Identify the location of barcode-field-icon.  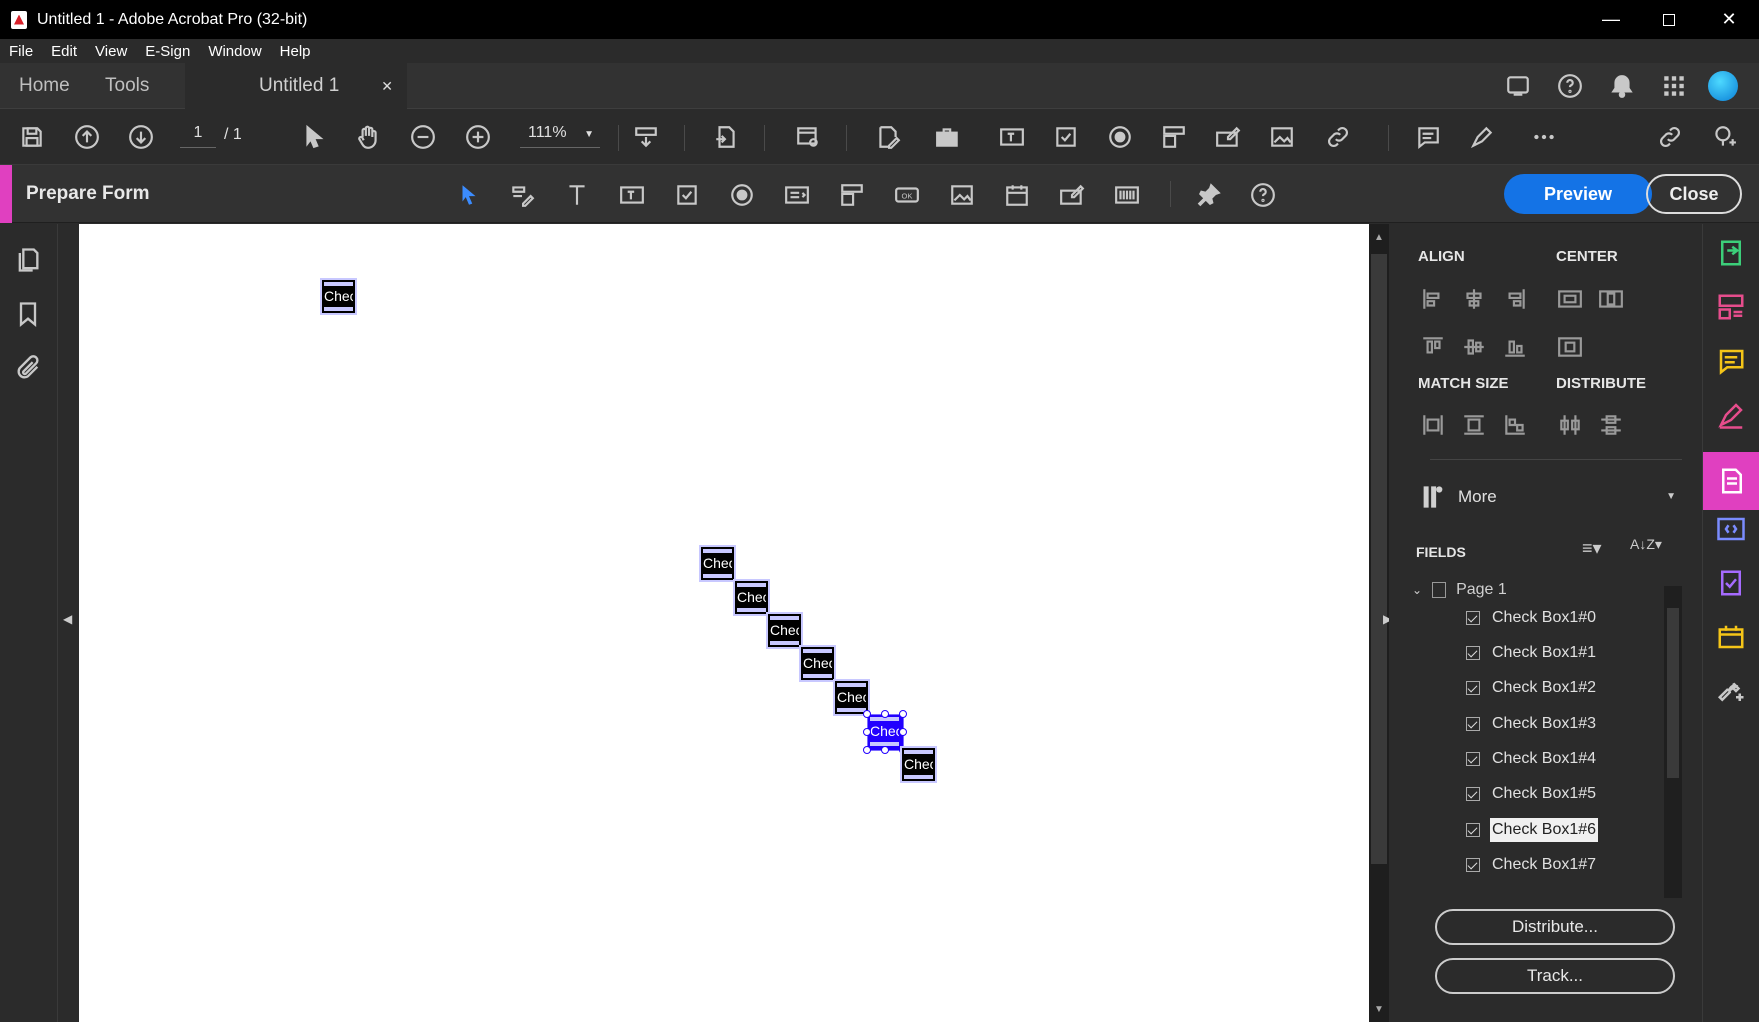
(1127, 195).